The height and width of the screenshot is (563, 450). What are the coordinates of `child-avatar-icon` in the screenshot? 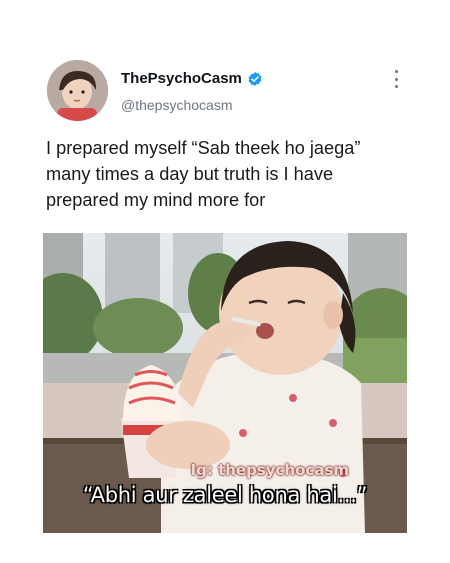 It's located at (77, 90).